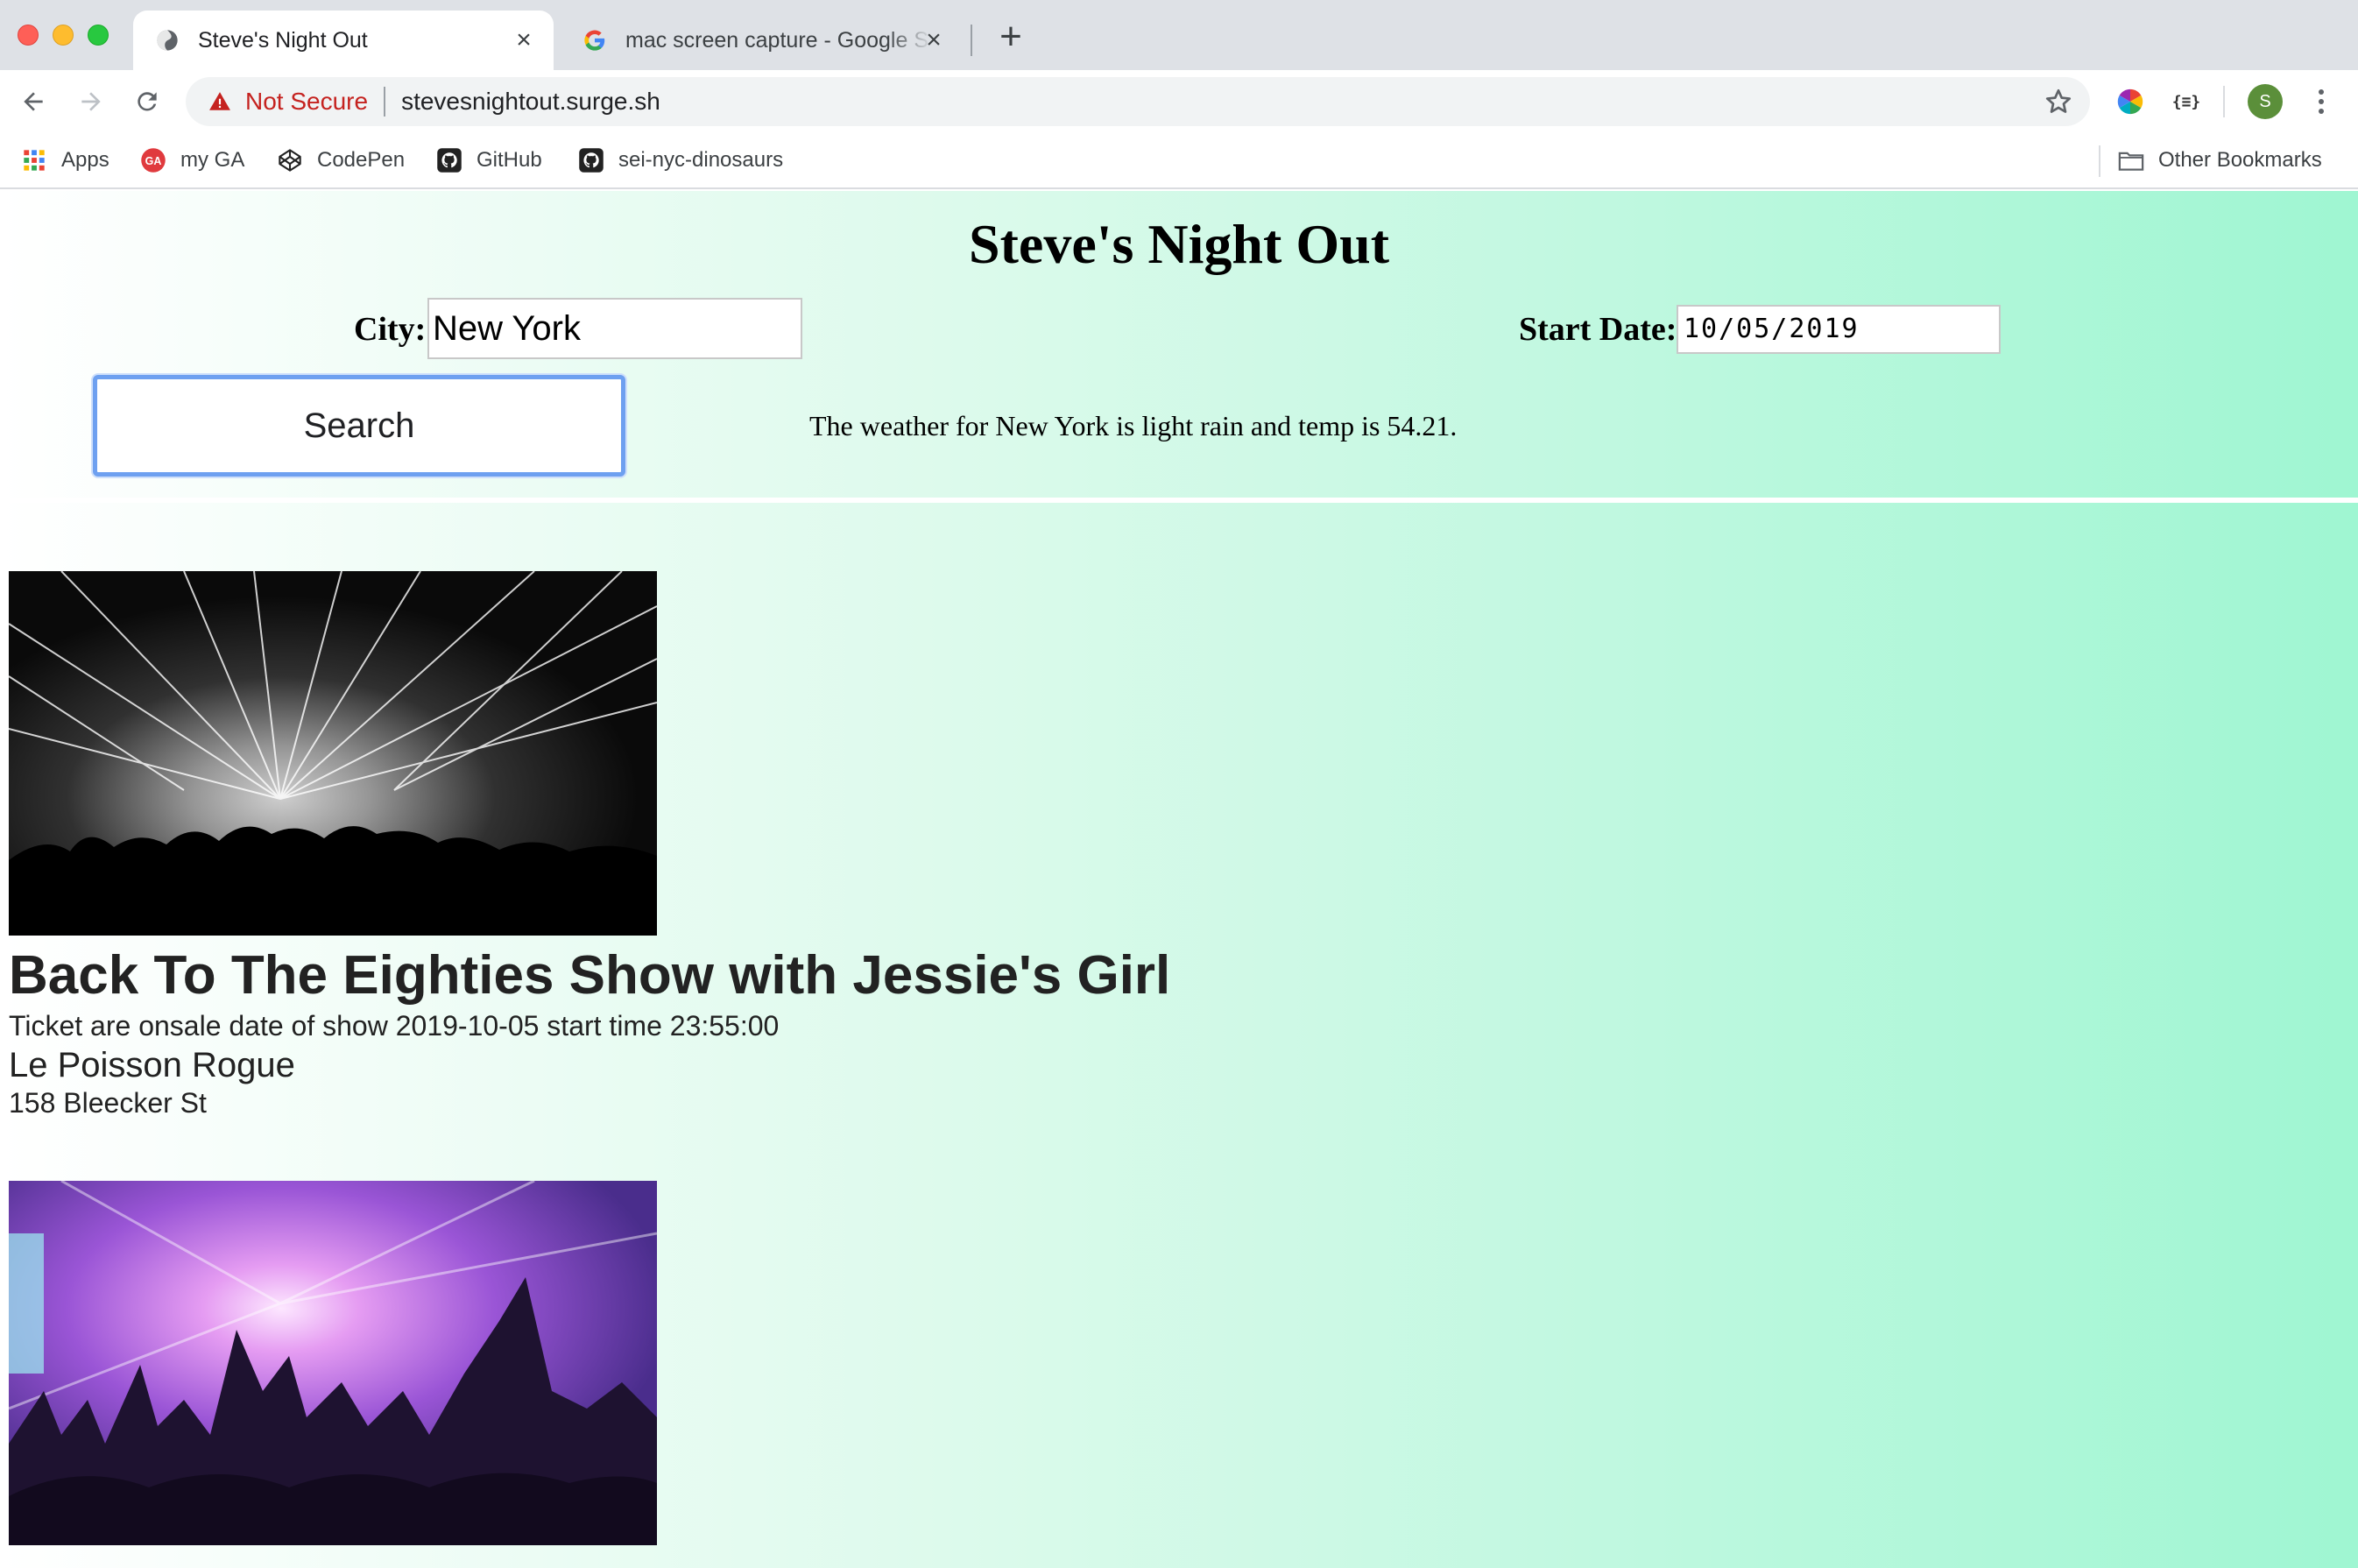 Image resolution: width=2358 pixels, height=1568 pixels. I want to click on google-icon, so click(595, 40).